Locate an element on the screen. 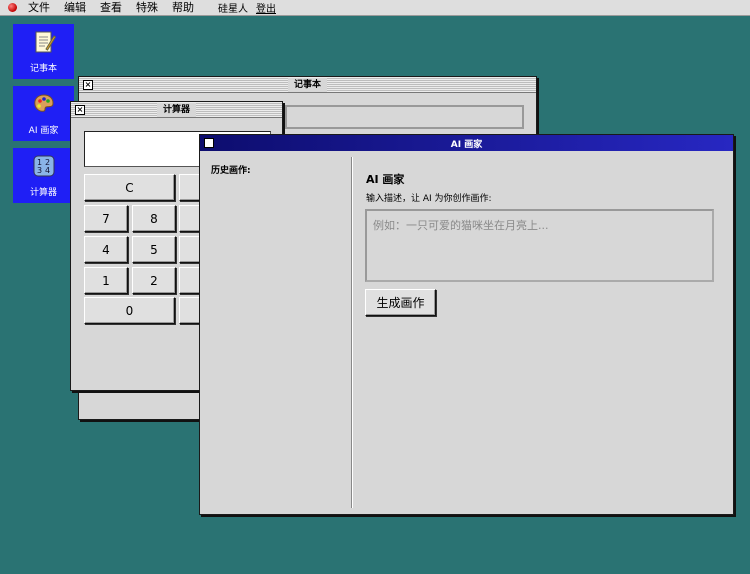 The width and height of the screenshot is (750, 574). close-icon is located at coordinates (209, 143).